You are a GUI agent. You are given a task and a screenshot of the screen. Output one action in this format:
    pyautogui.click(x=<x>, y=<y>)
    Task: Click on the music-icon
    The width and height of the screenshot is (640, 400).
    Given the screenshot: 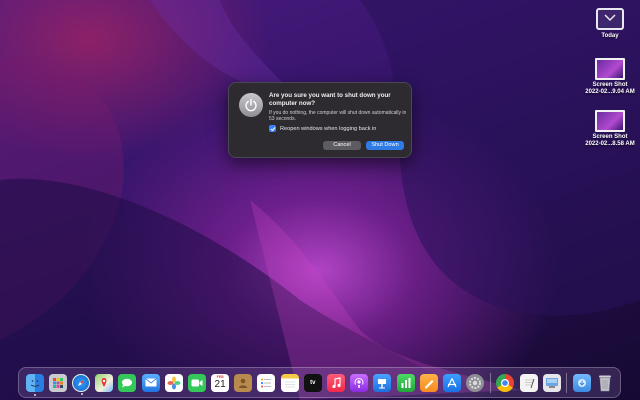 What is the action you would take?
    pyautogui.click(x=336, y=382)
    